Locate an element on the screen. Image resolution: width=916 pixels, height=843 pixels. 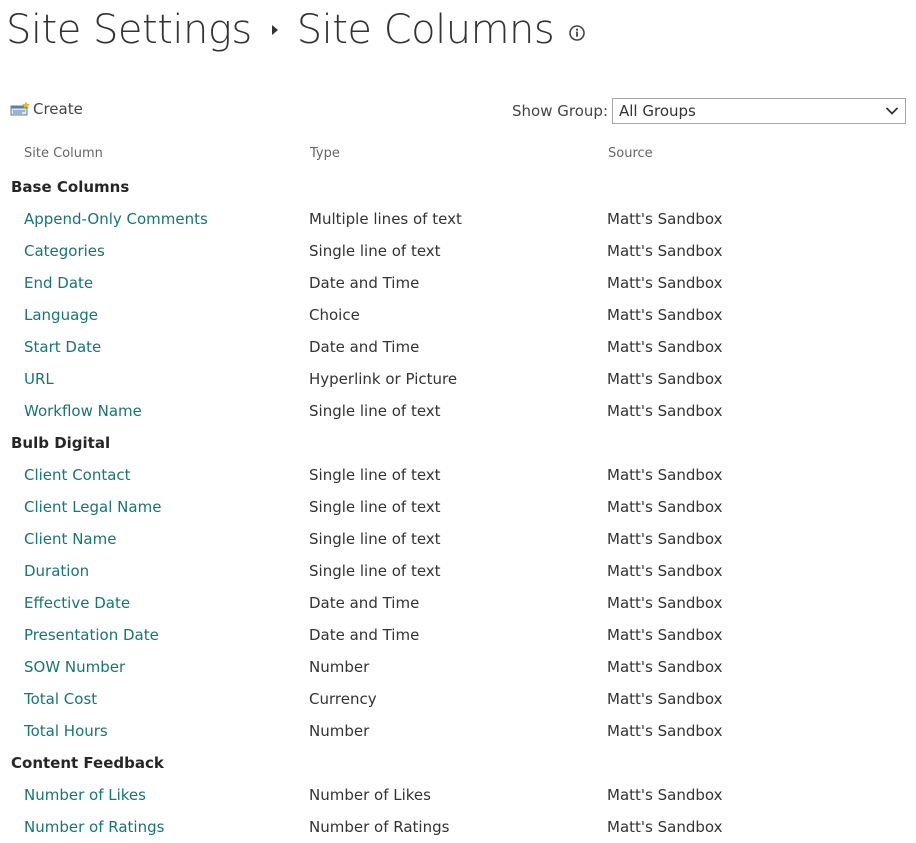
create-icon is located at coordinates (20, 108).